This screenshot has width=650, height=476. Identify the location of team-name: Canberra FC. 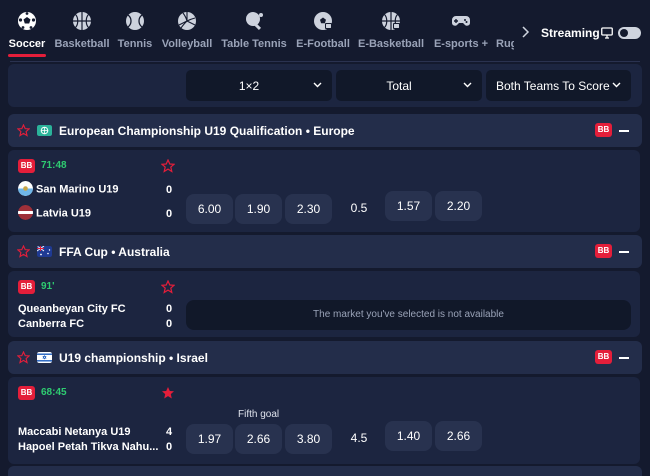
(51, 324).